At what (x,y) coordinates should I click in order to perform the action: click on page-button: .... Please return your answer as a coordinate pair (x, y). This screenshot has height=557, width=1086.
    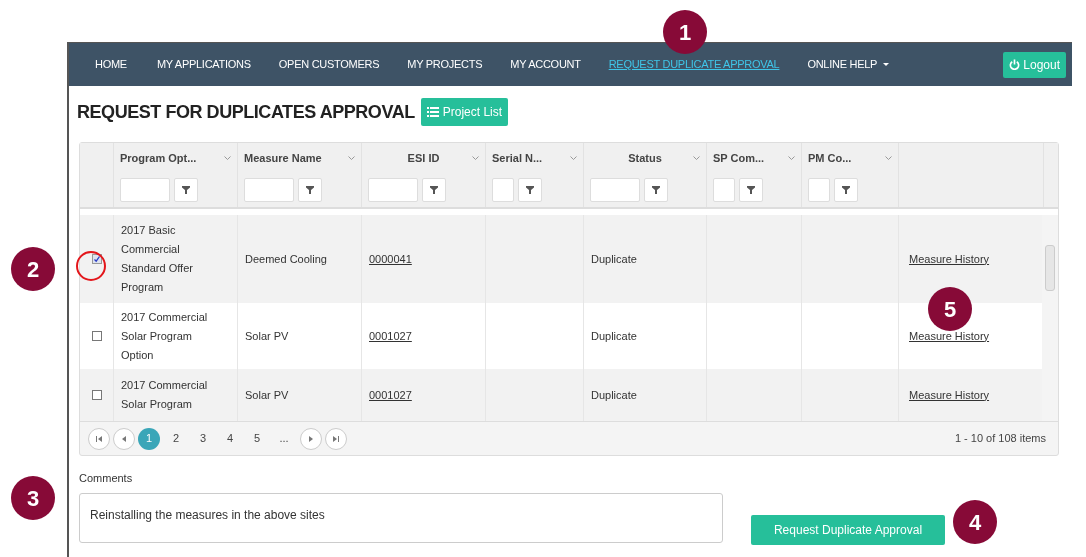
    Looking at the image, I should click on (284, 438).